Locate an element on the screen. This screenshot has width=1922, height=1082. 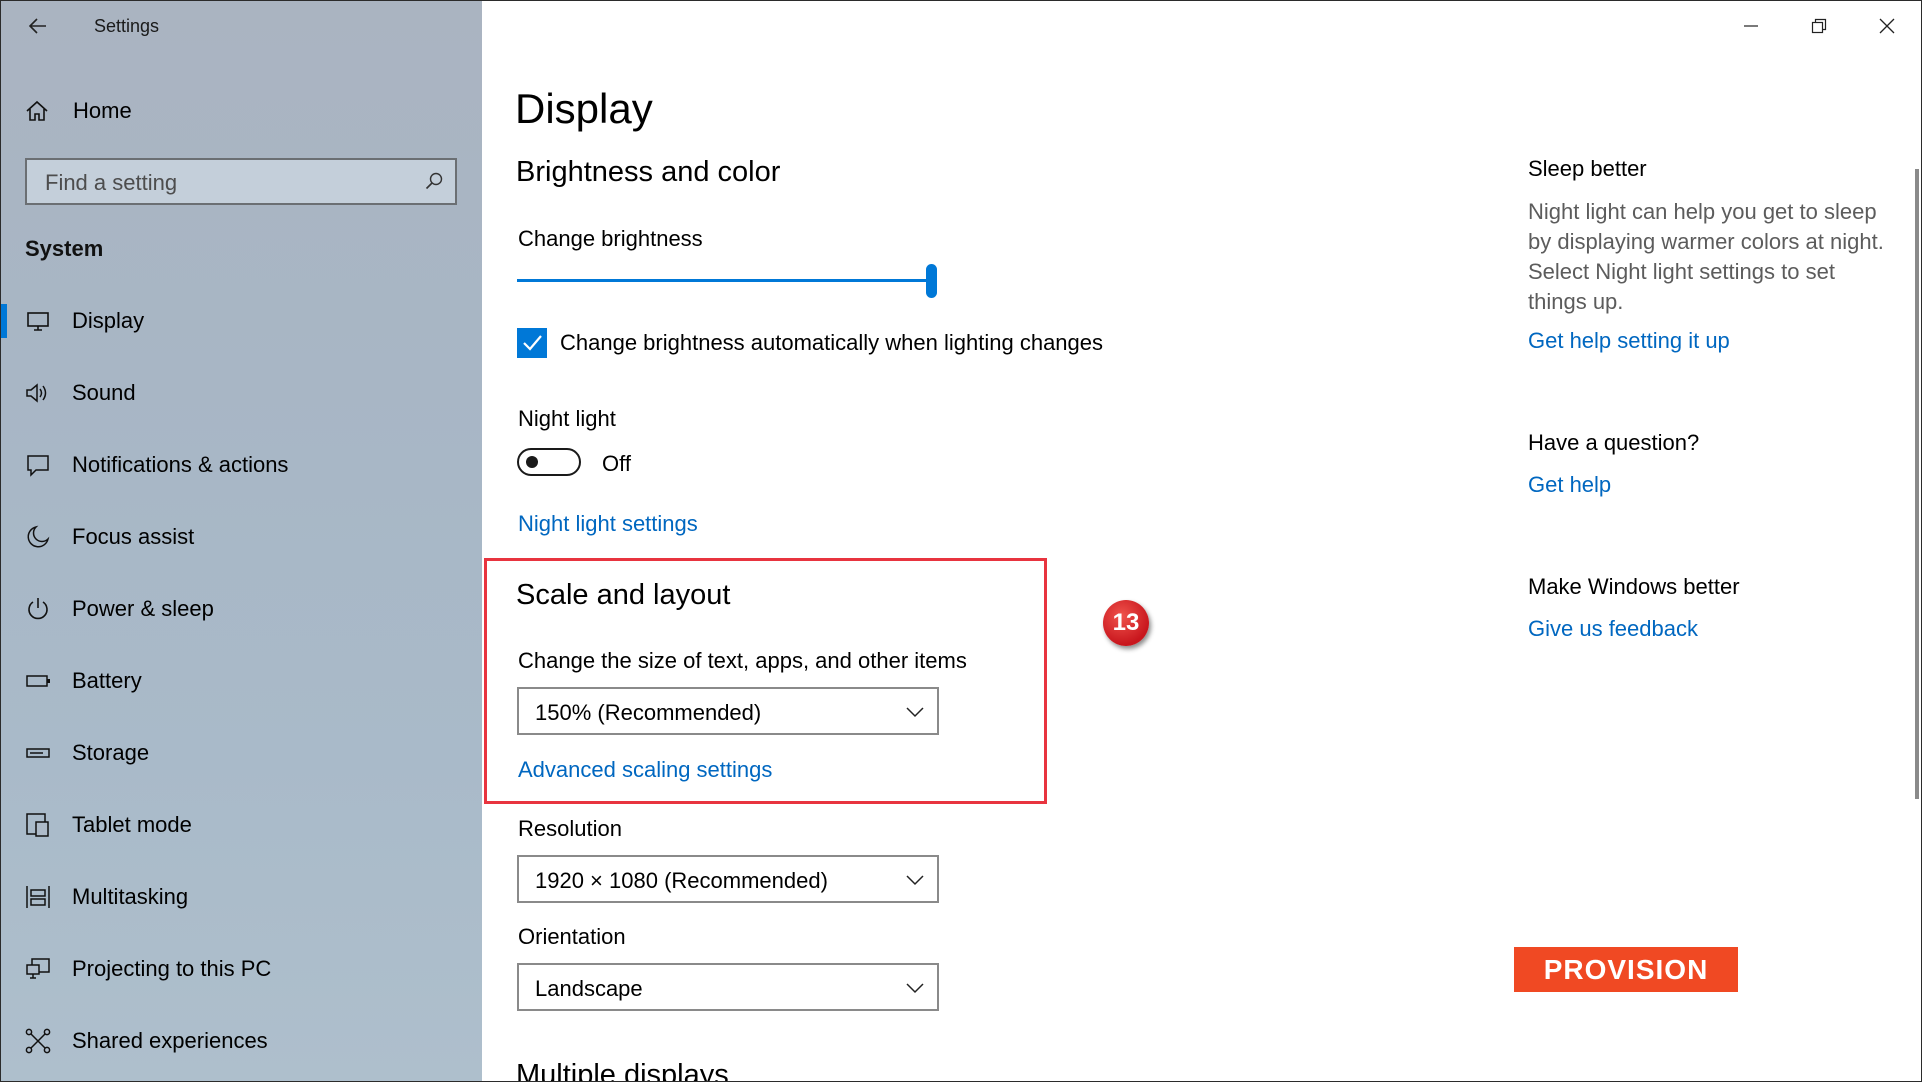
storage-icon is located at coordinates (38, 753).